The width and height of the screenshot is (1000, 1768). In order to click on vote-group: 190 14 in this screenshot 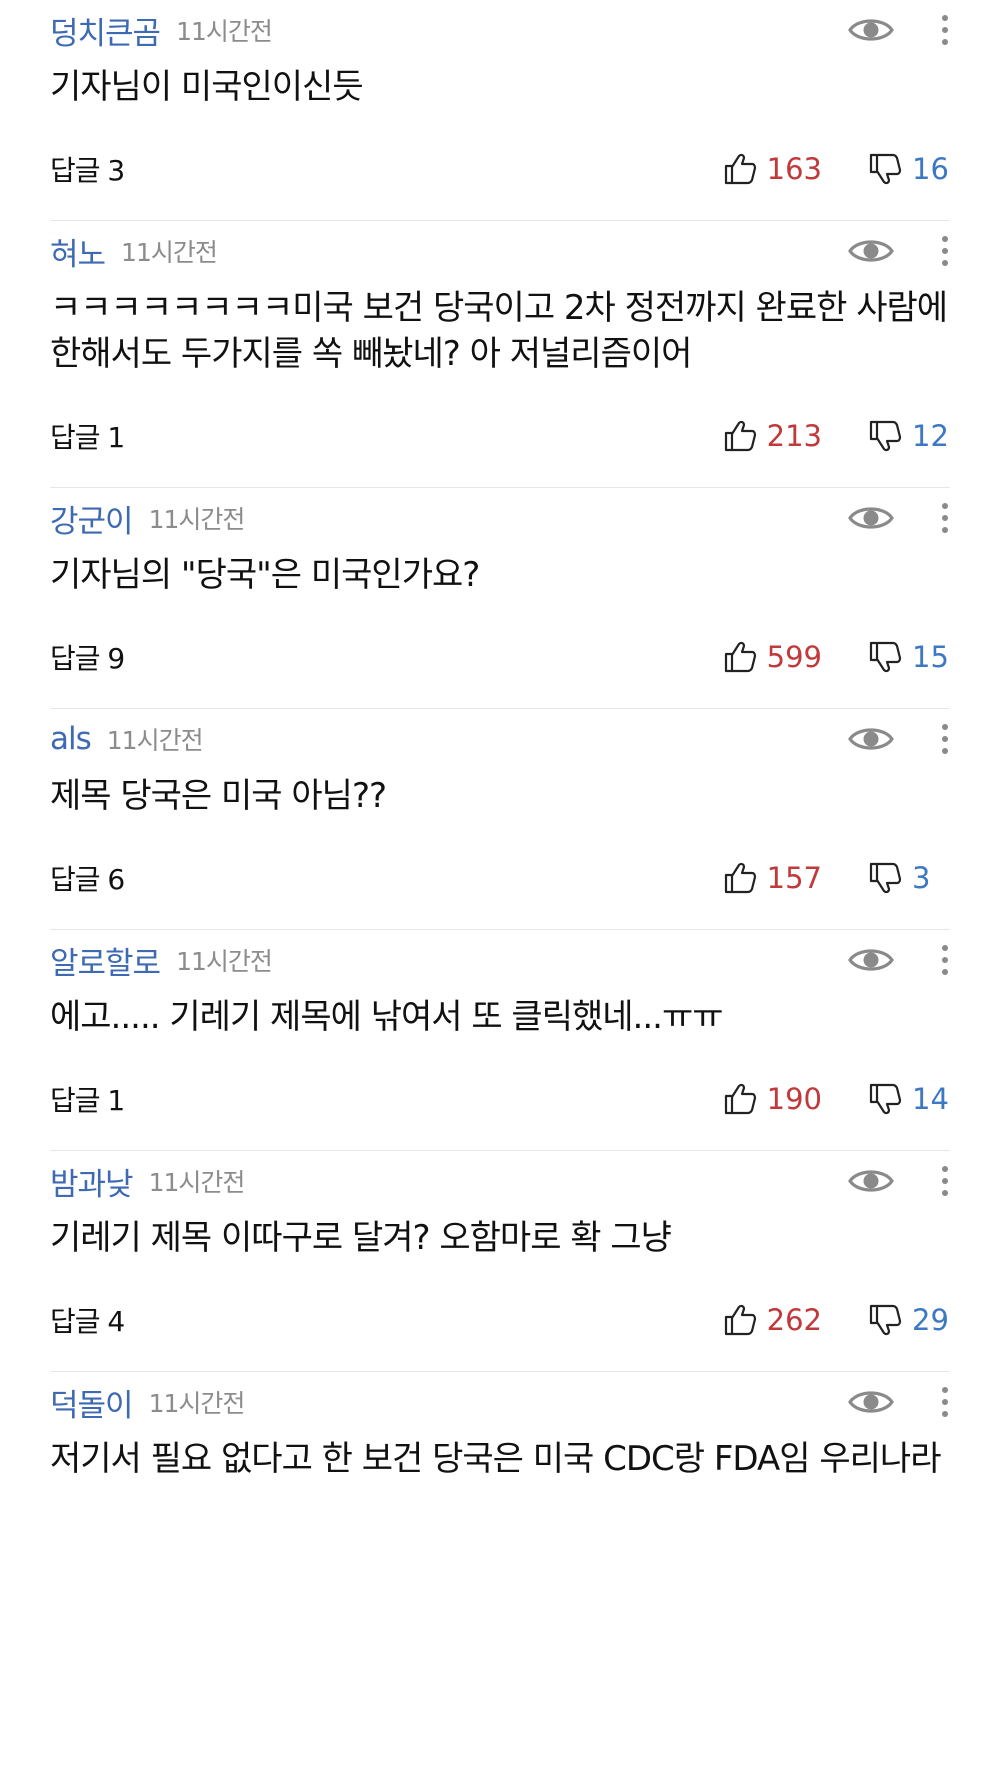, I will do `click(836, 1099)`.